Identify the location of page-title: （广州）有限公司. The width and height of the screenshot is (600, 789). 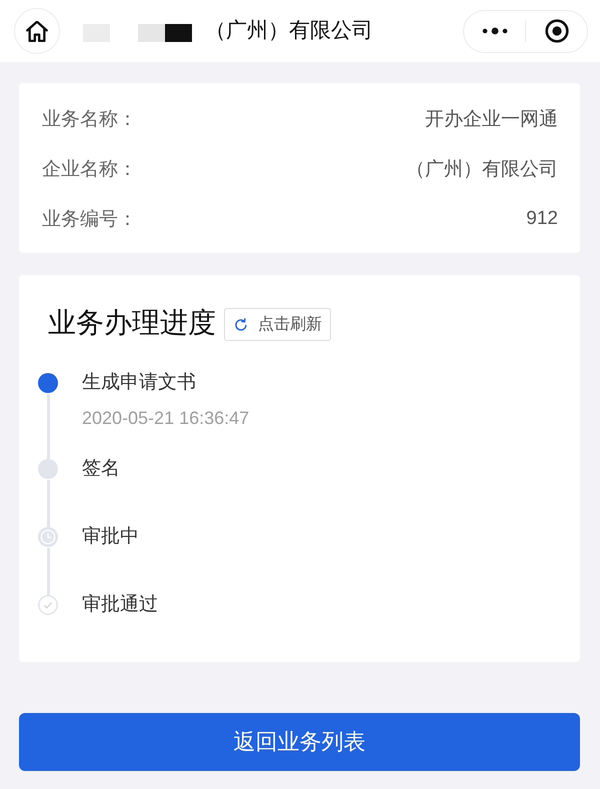
(289, 31).